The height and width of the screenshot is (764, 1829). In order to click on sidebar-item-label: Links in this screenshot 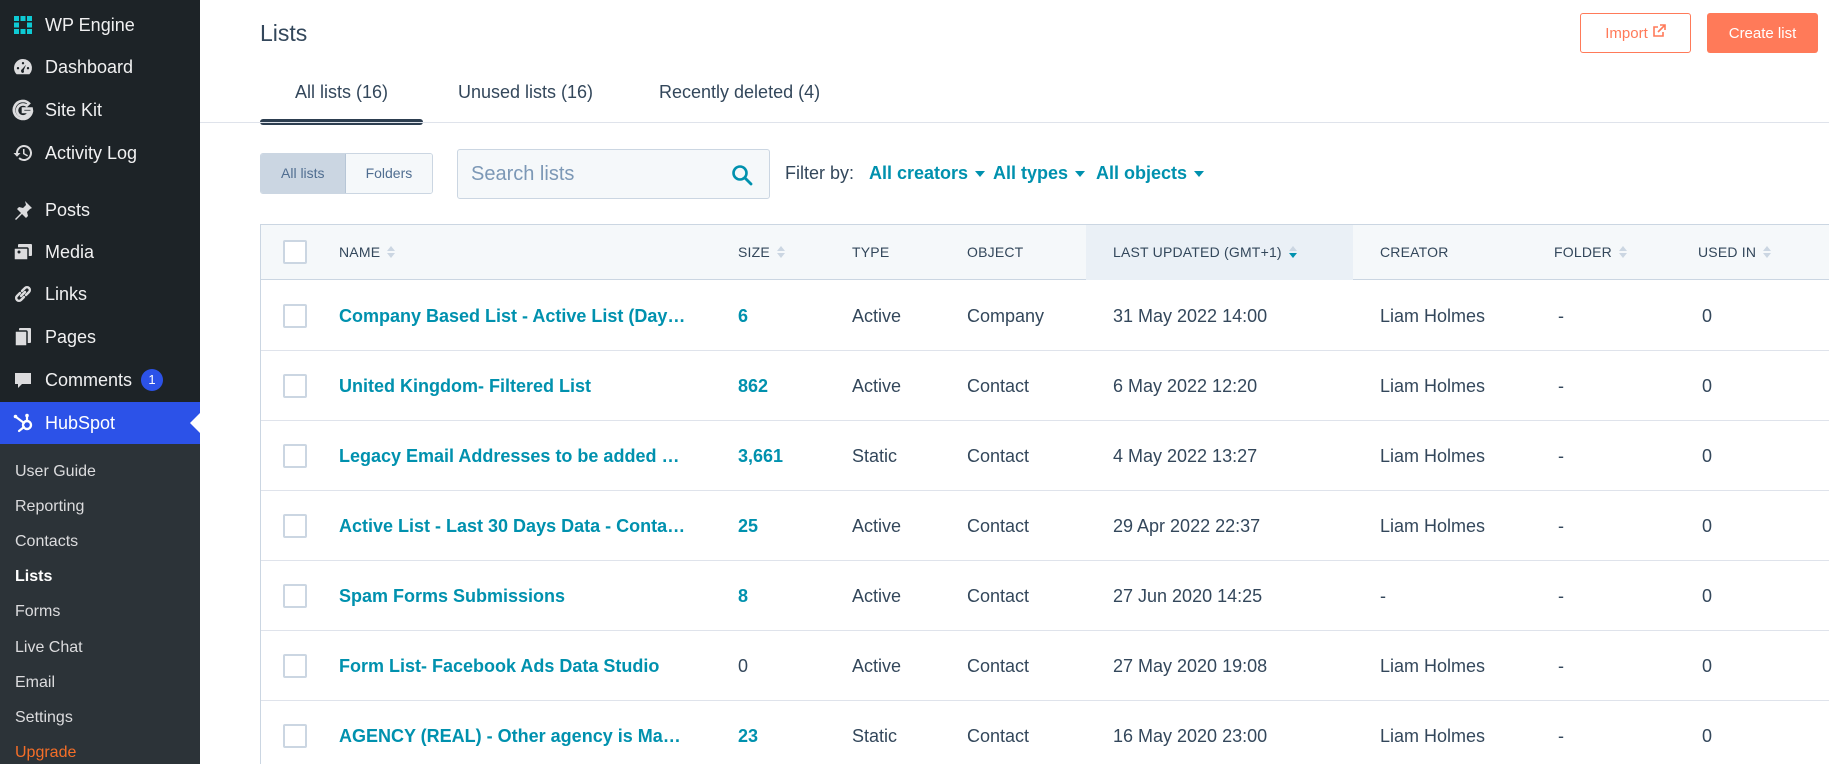, I will do `click(66, 293)`.